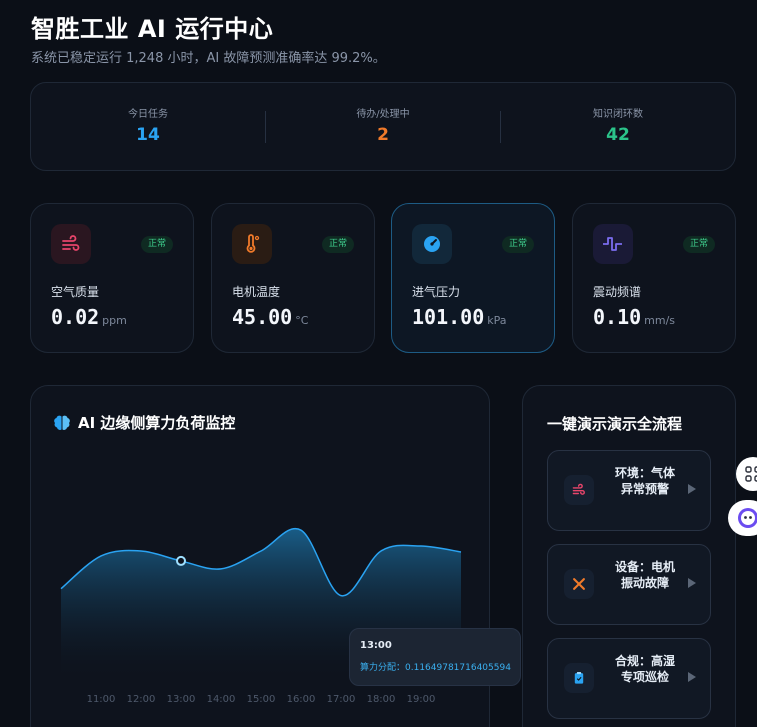 Image resolution: width=757 pixels, height=727 pixels. Describe the element at coordinates (293, 278) in the screenshot. I see `sensor-card-motor-temp: 正常 电机温度 45.00 °C` at that location.